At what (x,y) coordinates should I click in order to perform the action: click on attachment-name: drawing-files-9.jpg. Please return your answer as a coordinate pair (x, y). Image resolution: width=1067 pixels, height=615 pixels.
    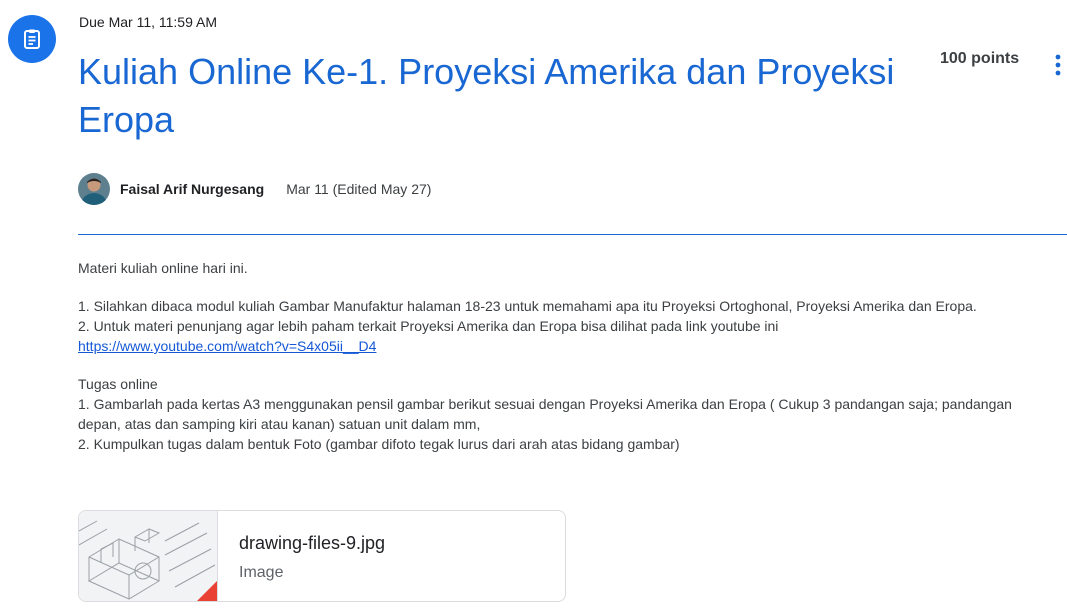
    Looking at the image, I should click on (312, 543).